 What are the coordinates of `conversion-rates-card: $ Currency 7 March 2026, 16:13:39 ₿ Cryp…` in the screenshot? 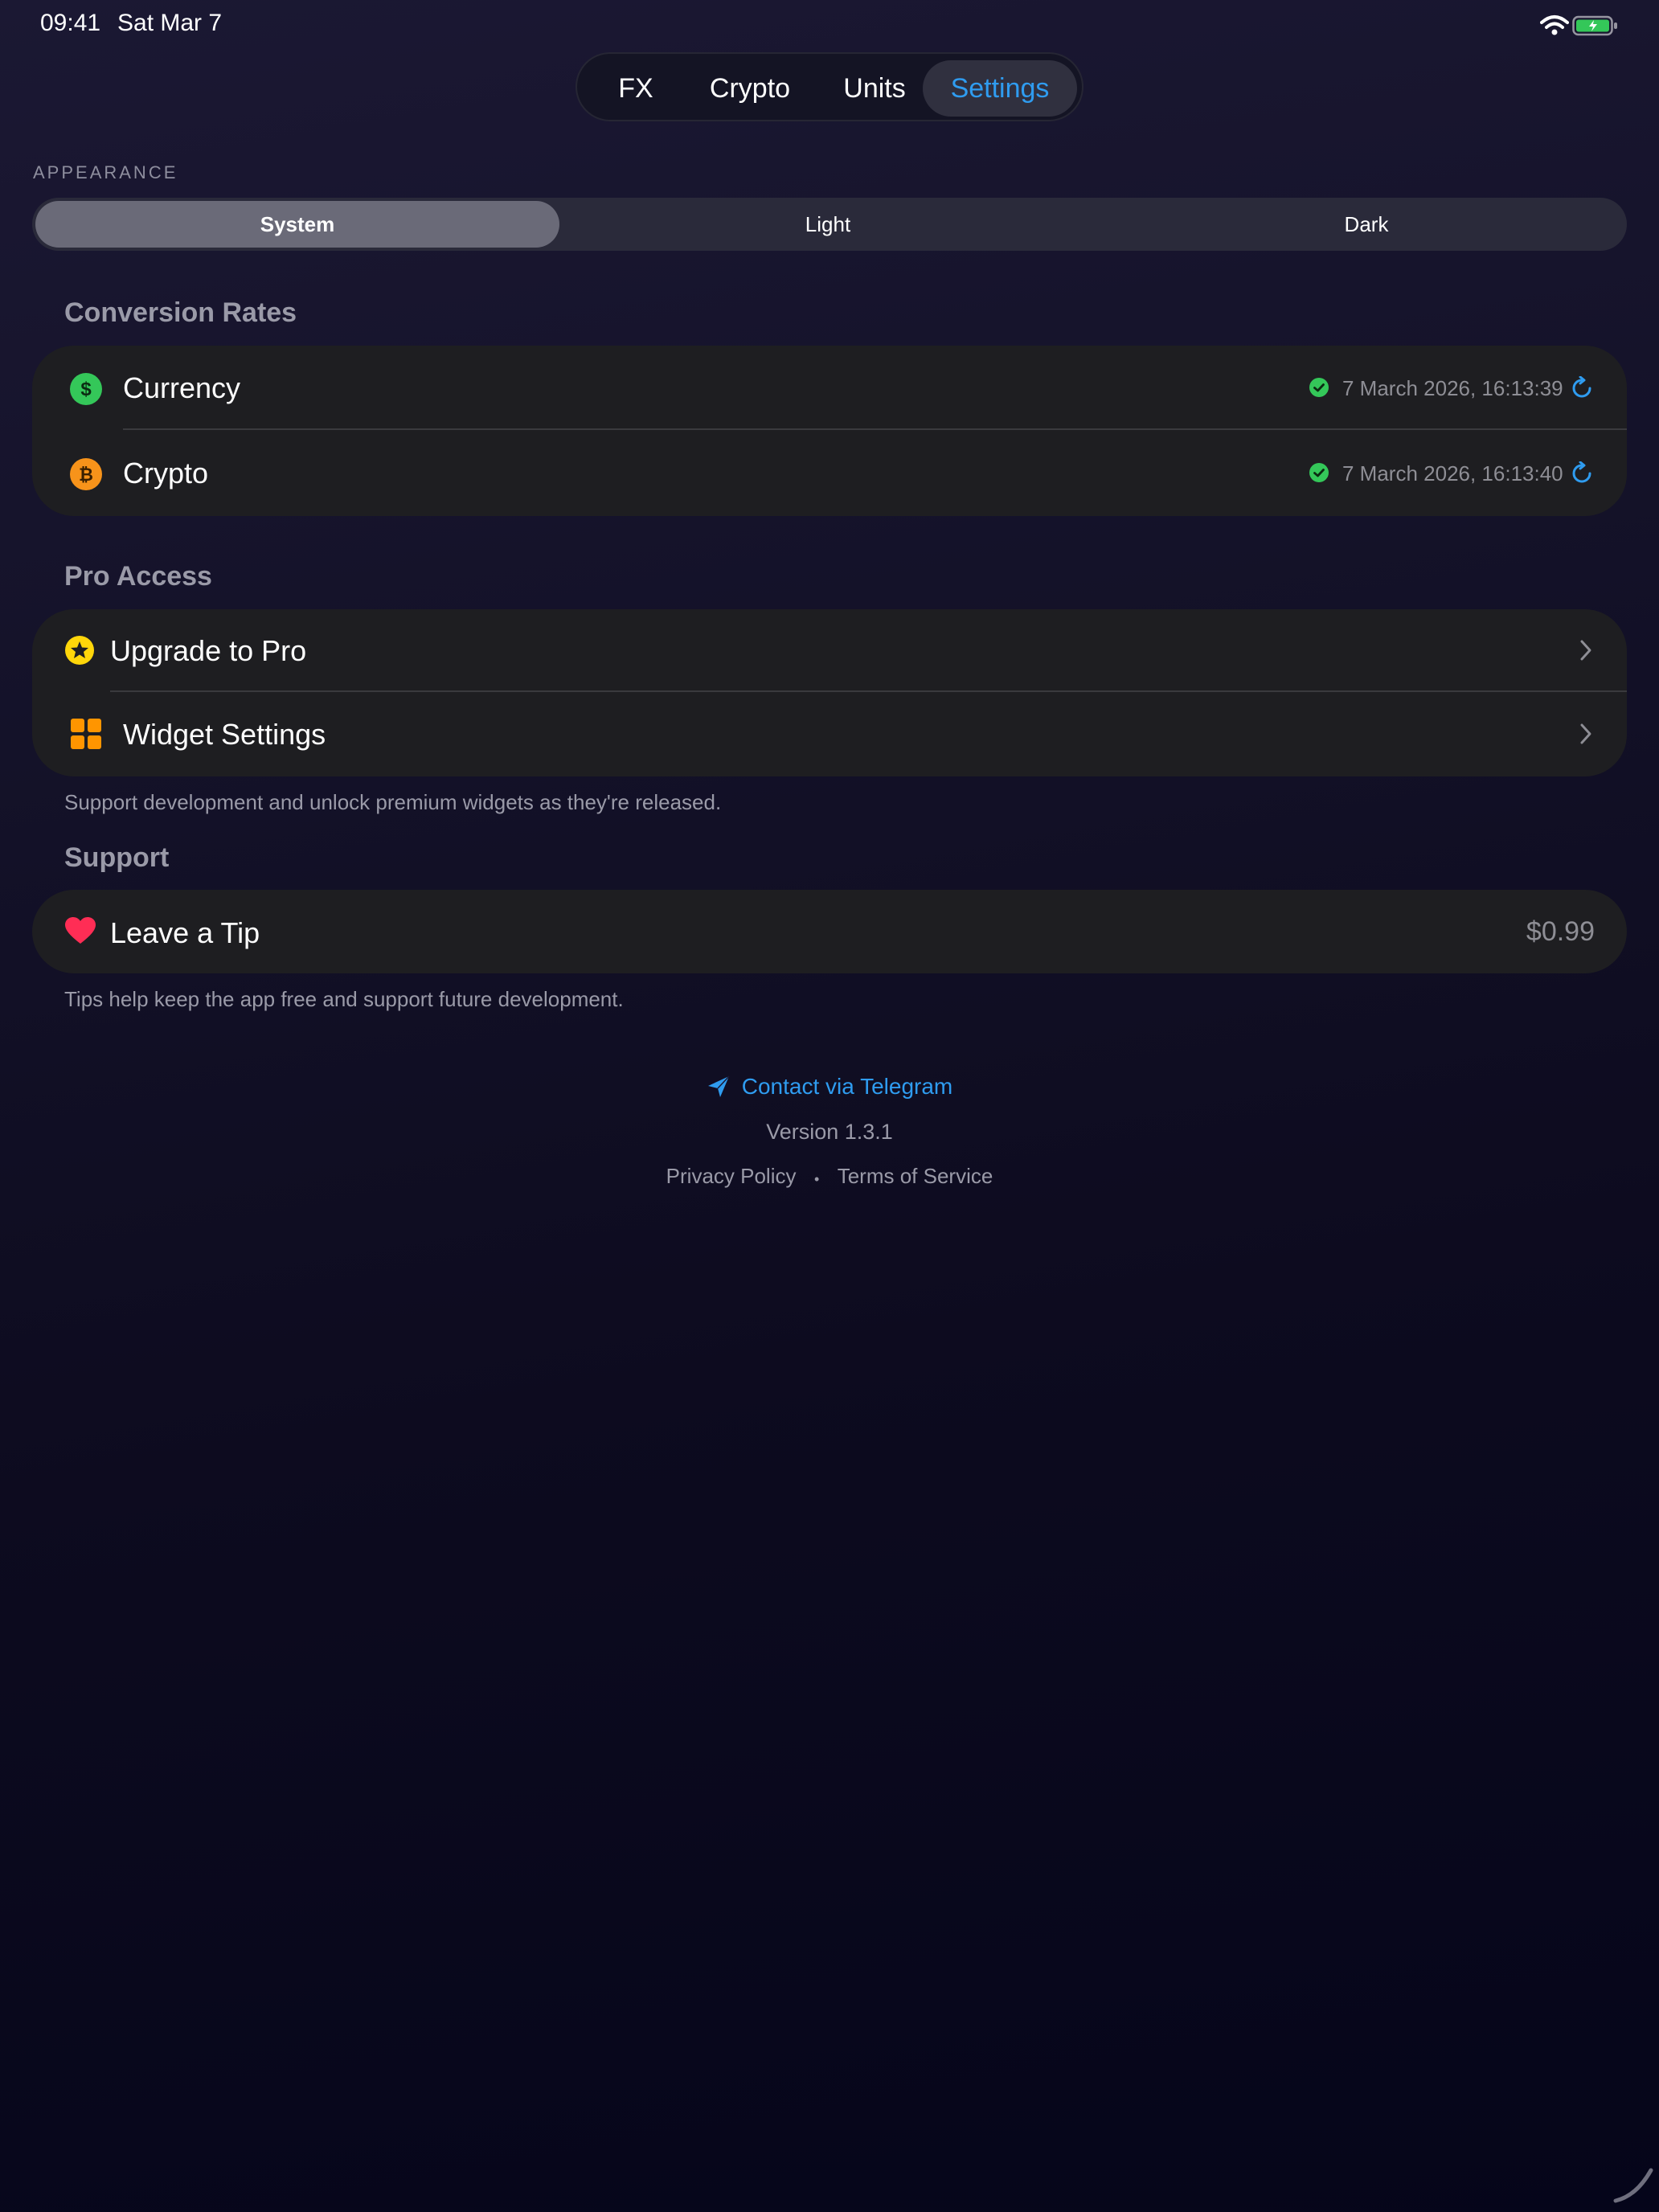 It's located at (829, 431).